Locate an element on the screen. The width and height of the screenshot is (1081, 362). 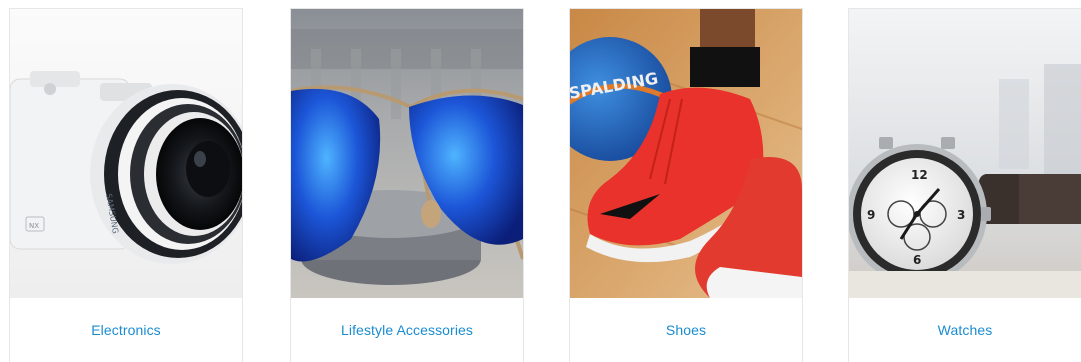
category-link-lifestyle-accessories: Lifestyle Accessories is located at coordinates (407, 330).